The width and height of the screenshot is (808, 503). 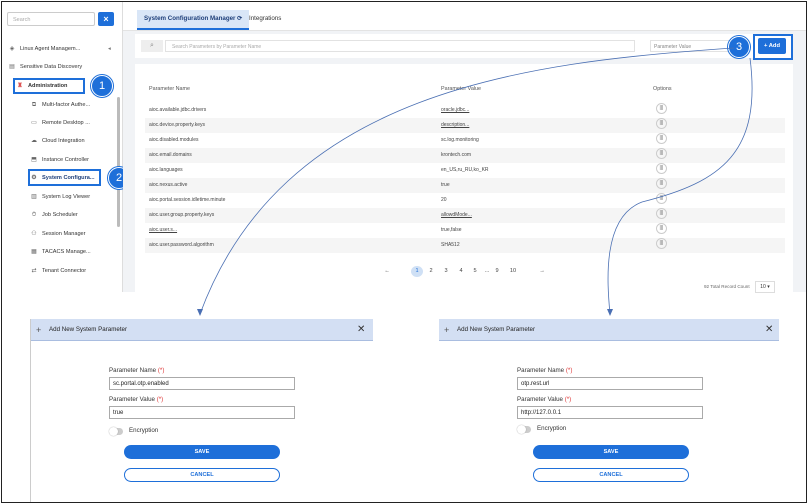 I want to click on parameter-value-field: http://127.0.0.1, so click(x=610, y=412).